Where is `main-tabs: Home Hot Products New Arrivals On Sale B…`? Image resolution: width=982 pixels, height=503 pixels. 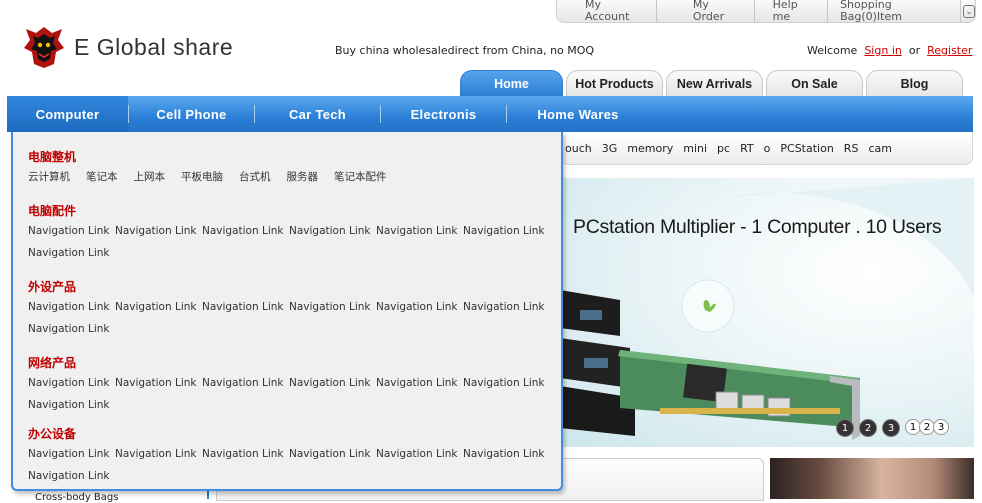 main-tabs: Home Hot Products New Arrivals On Sale B… is located at coordinates (711, 83).